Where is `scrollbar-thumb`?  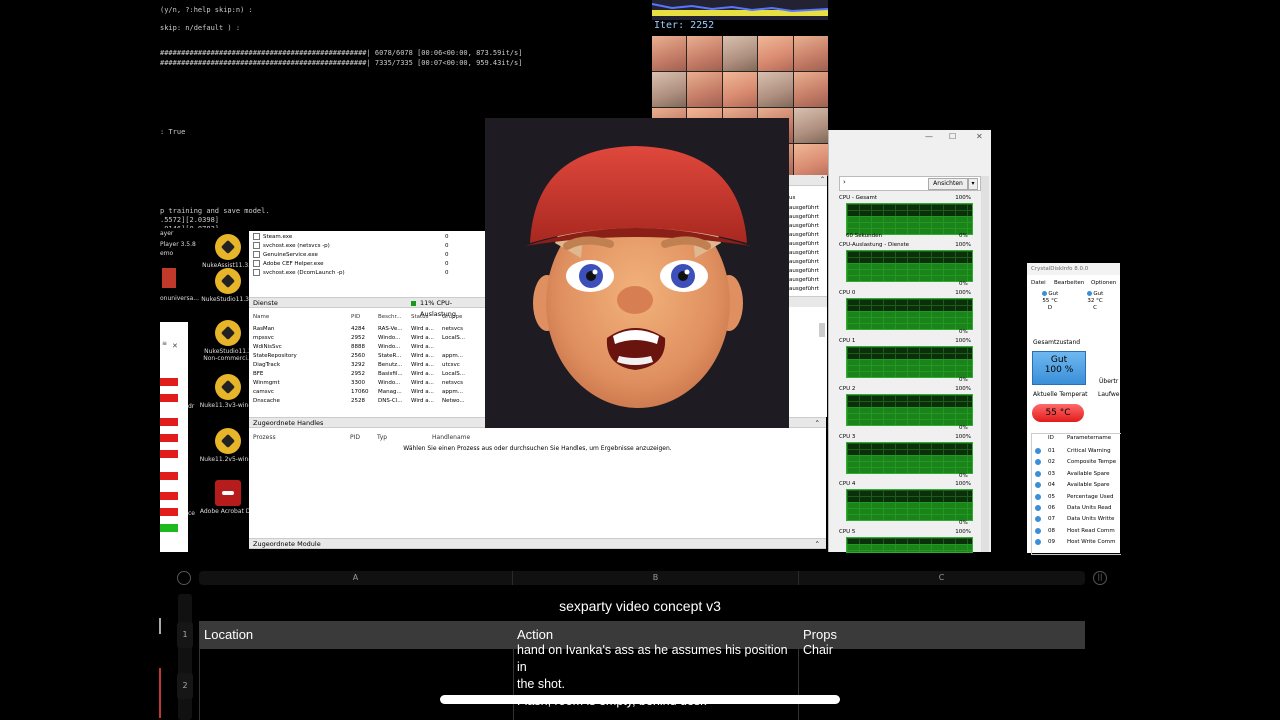 scrollbar-thumb is located at coordinates (822, 330).